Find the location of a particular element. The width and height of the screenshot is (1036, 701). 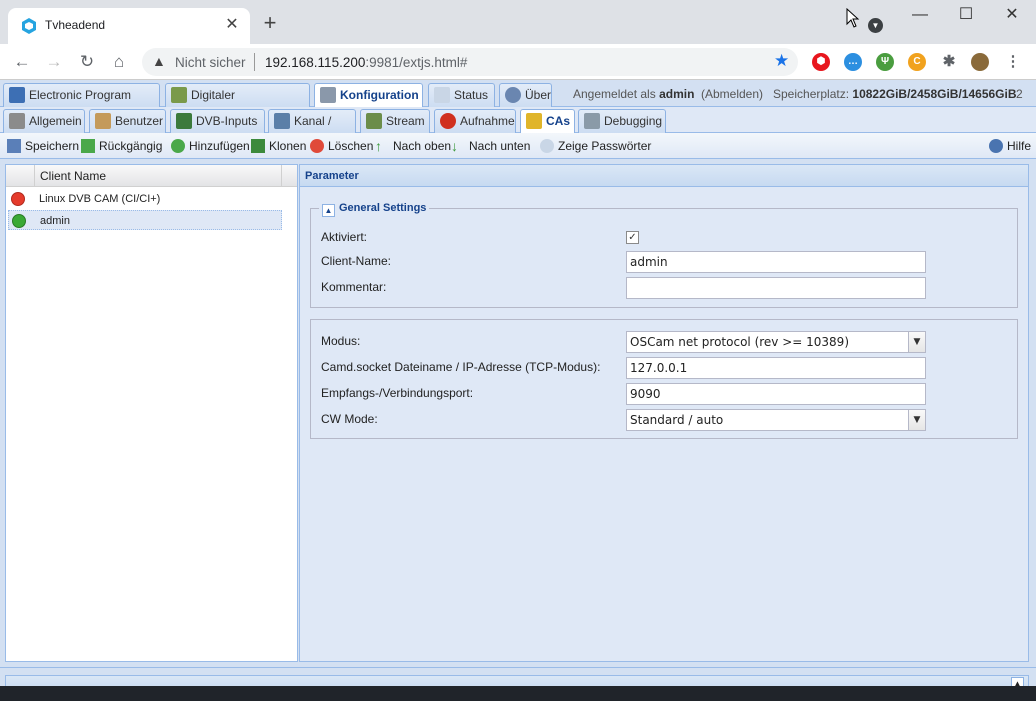

tv-icon is located at coordinates (282, 121).